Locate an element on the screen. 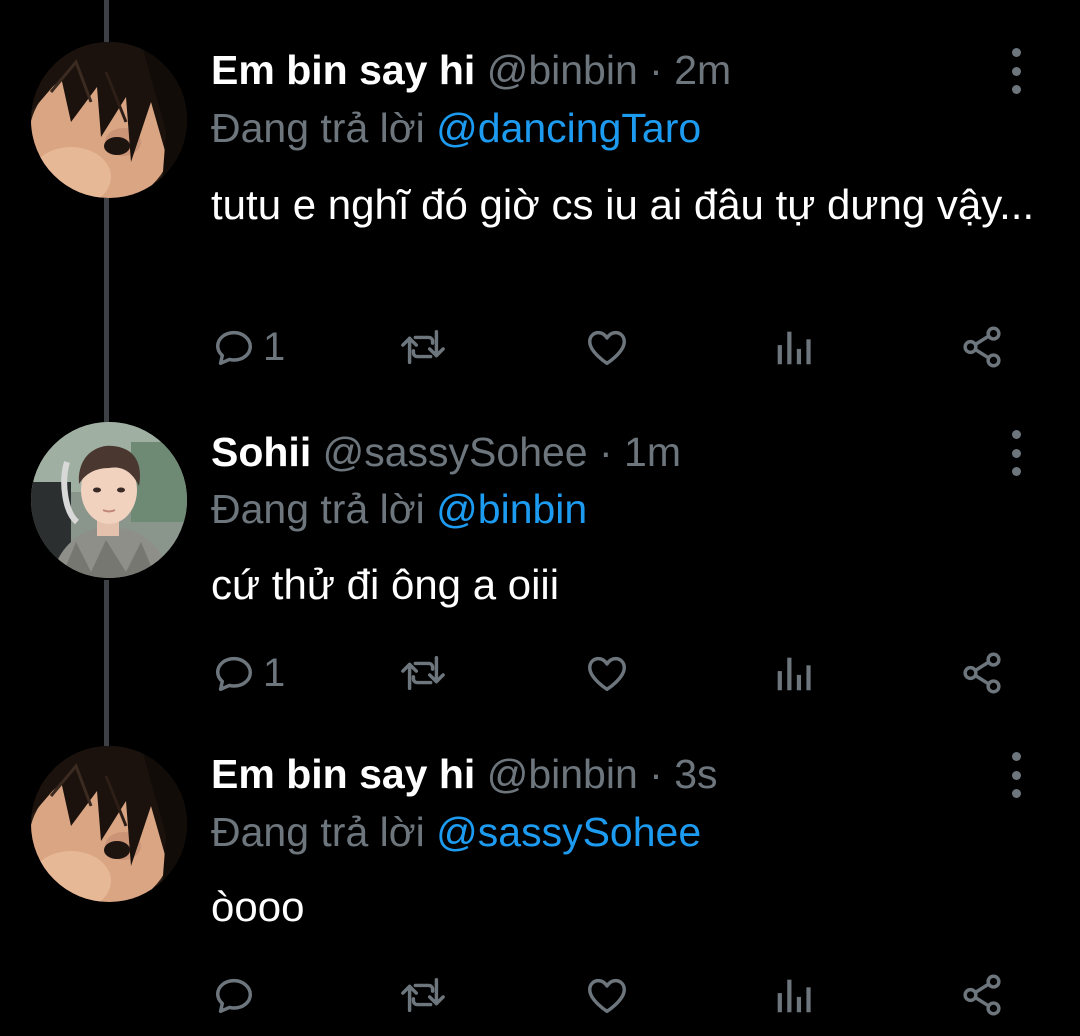 The image size is (1080, 1036). handle-and-time: @binbin · 3s is located at coordinates (602, 774).